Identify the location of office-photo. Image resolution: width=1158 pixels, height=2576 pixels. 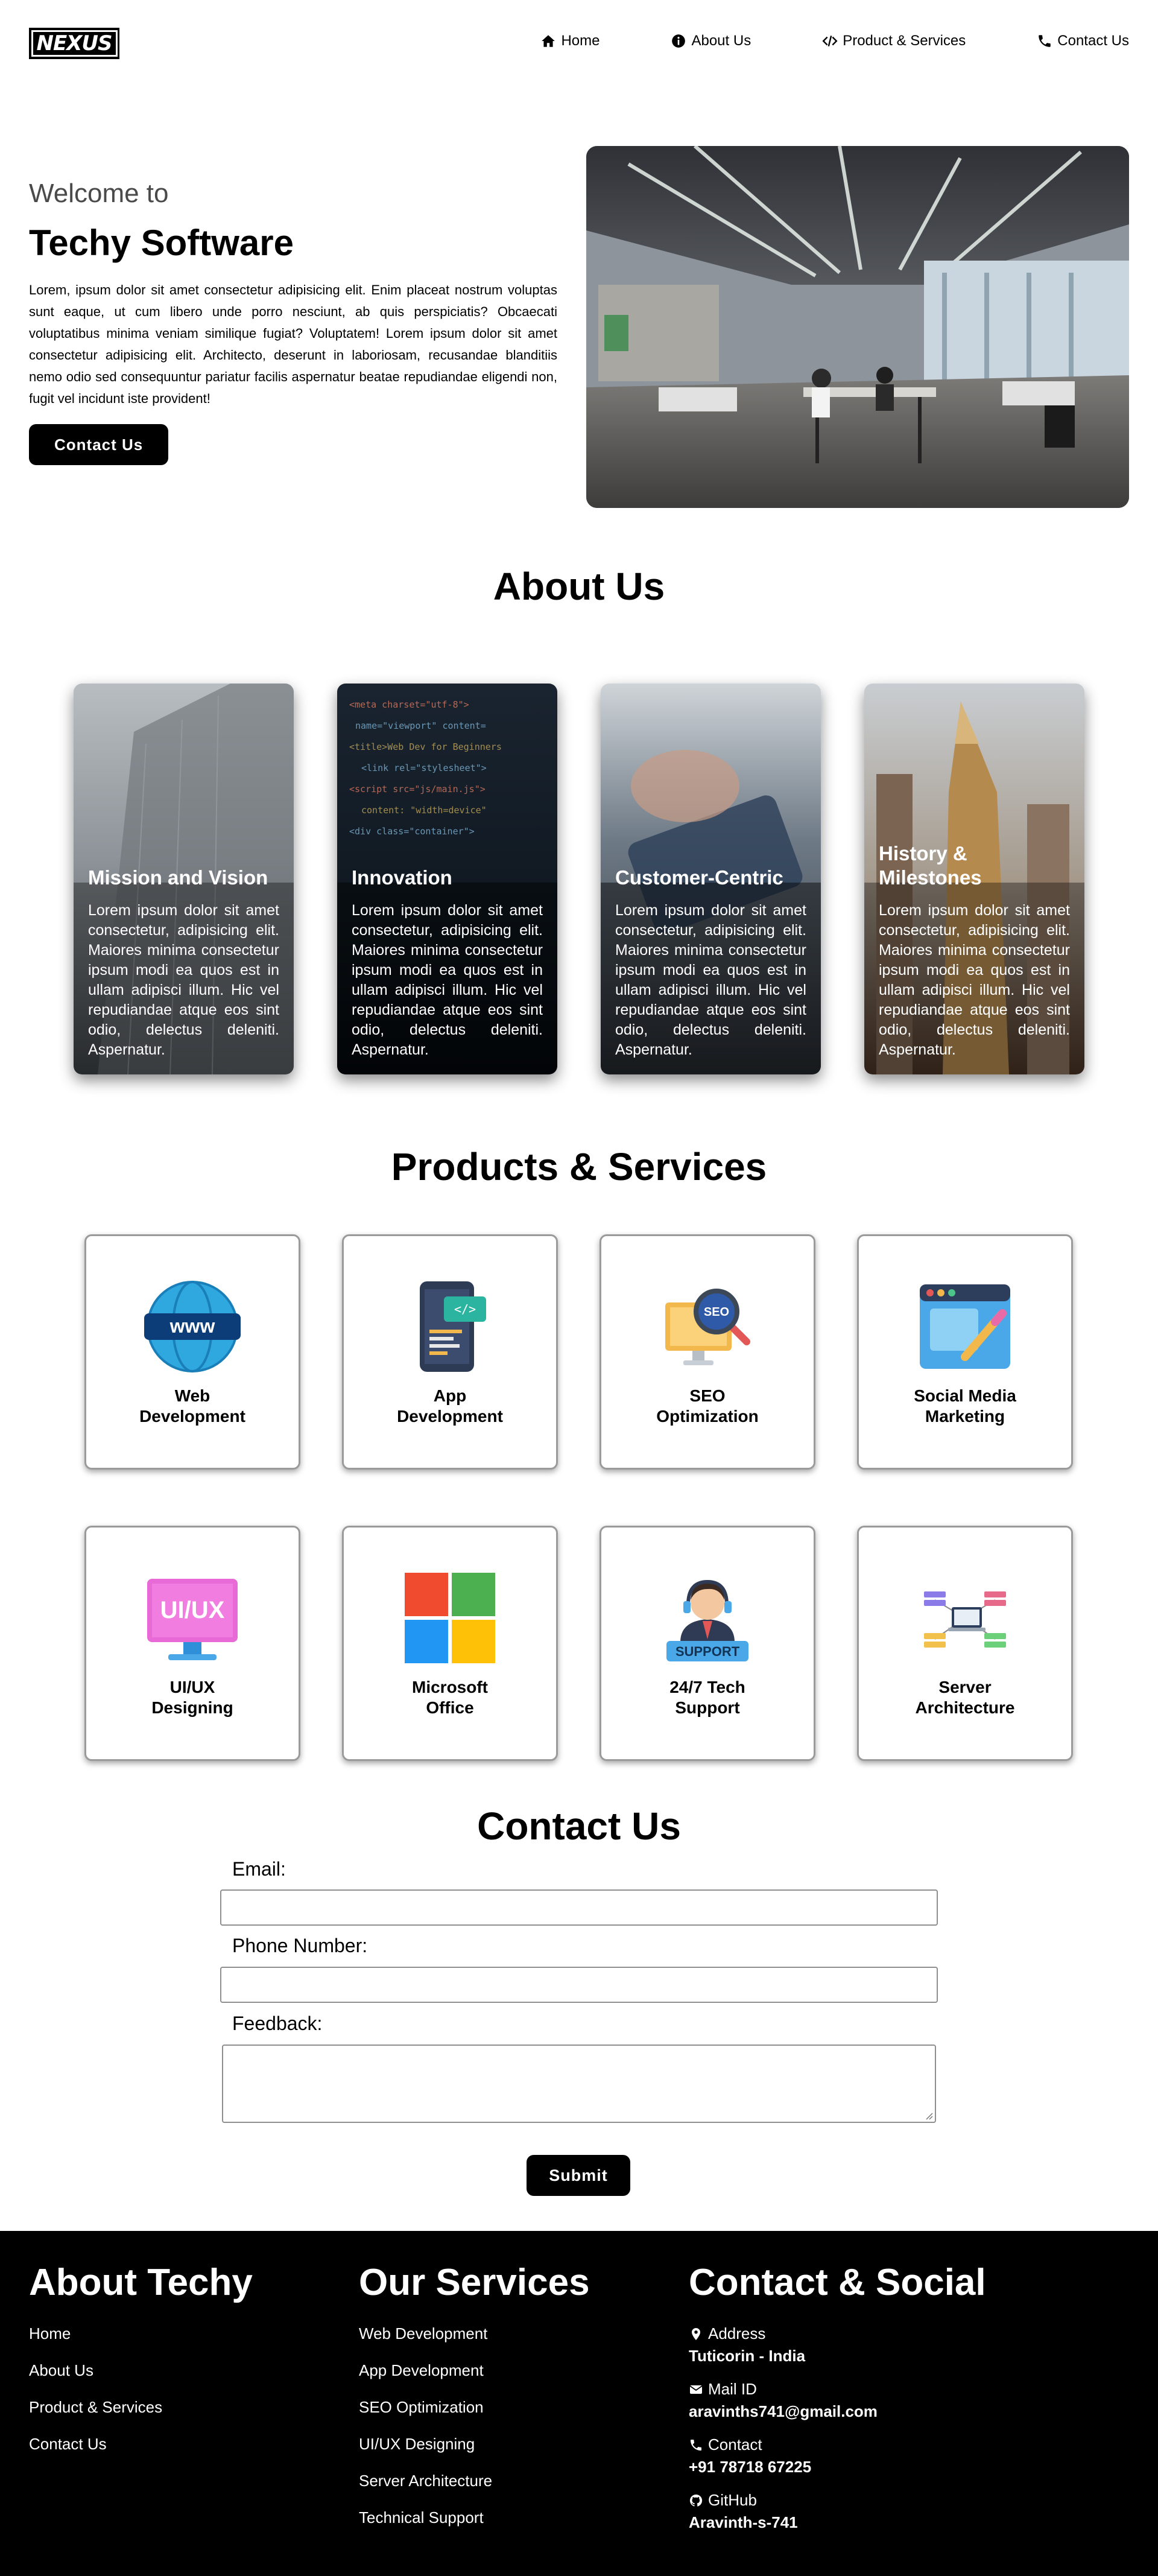
(857, 327).